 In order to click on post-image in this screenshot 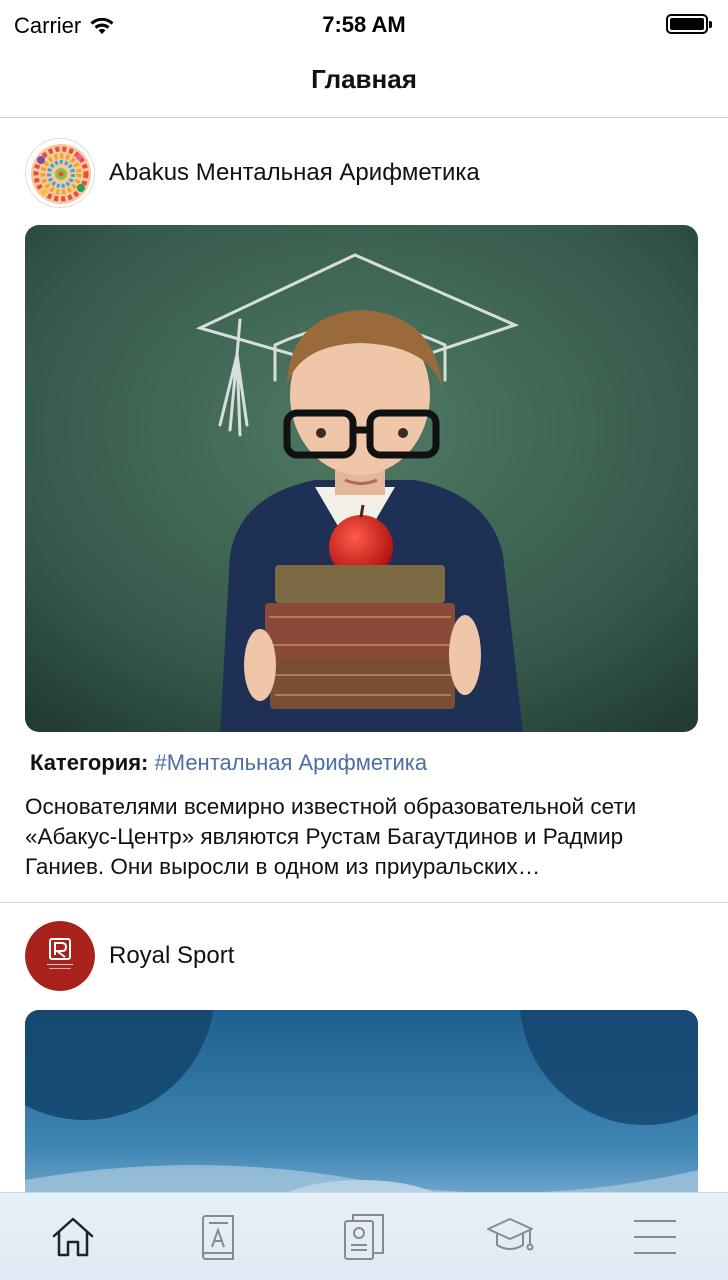, I will do `click(361, 1101)`.